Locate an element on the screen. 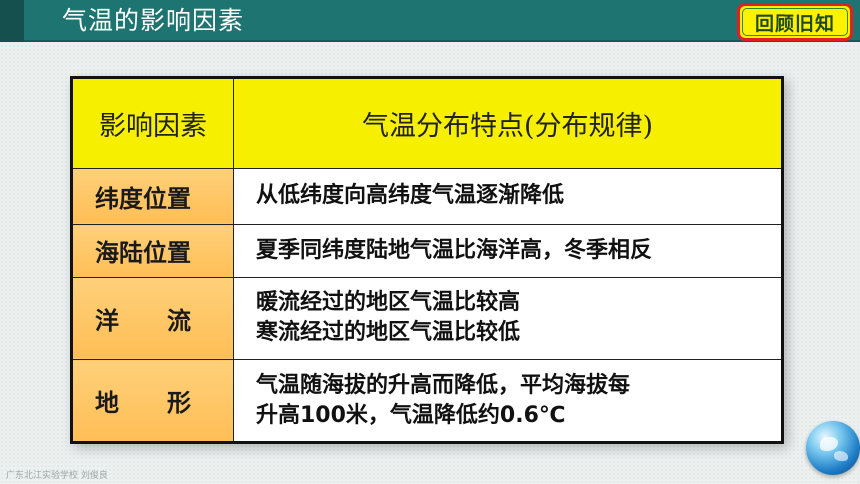  globe-icon is located at coordinates (833, 448).